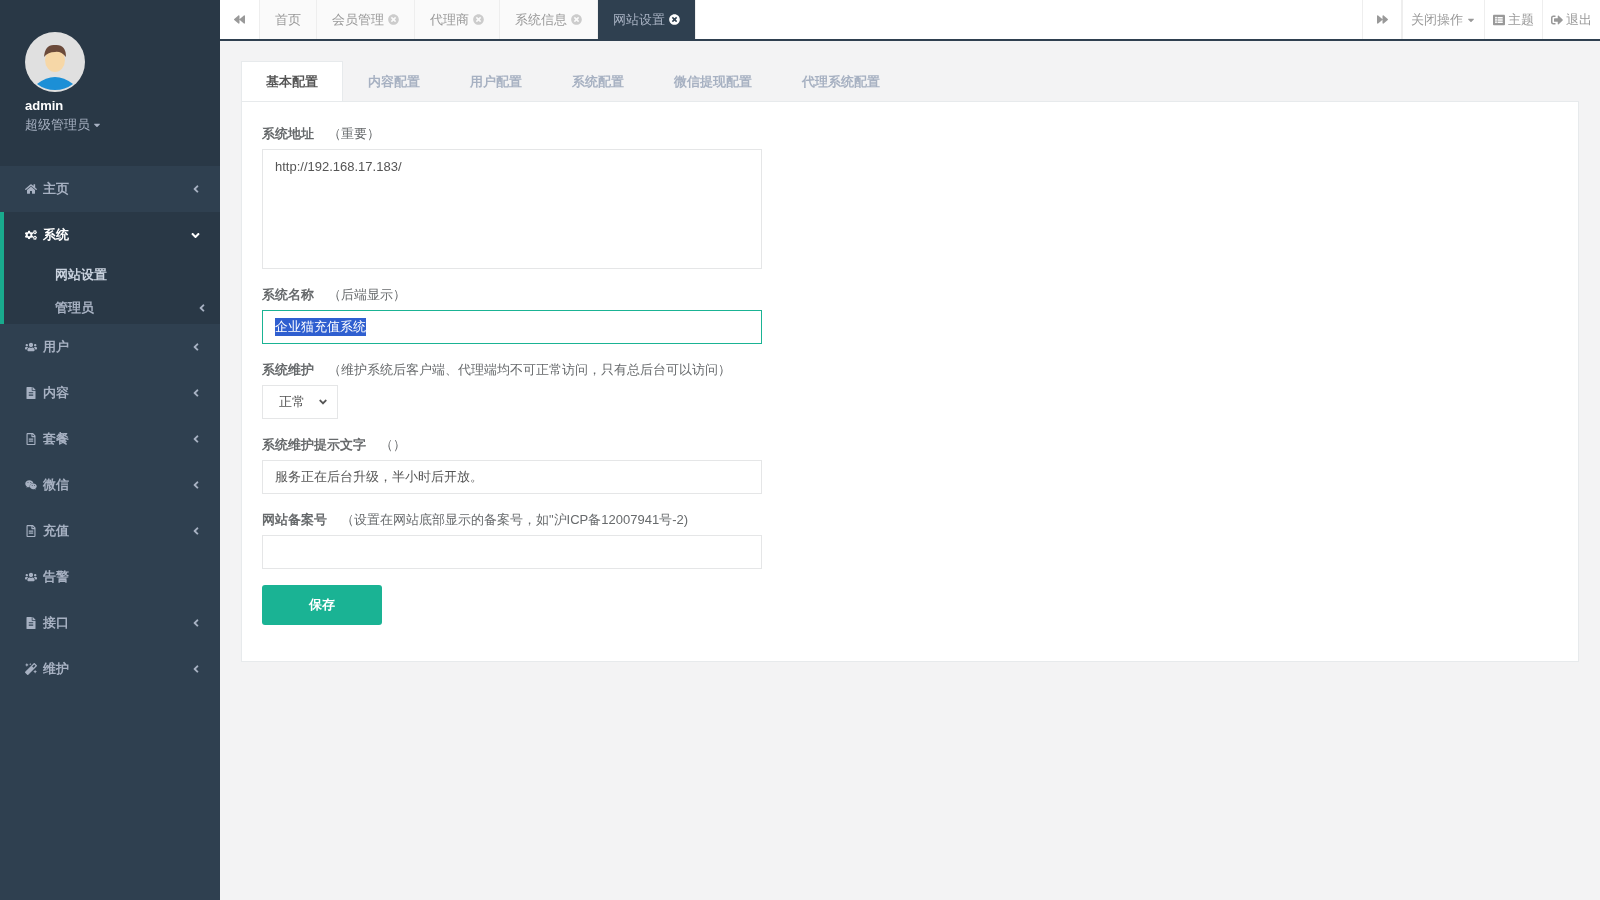  What do you see at coordinates (31, 235) in the screenshot?
I see `gears-icon` at bounding box center [31, 235].